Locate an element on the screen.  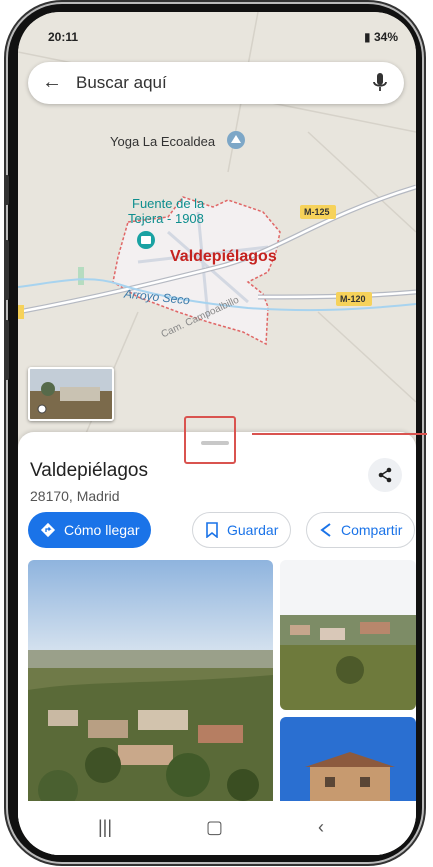
status-bar: 20:11 ▮ 34% is located at coordinates (217, 30).